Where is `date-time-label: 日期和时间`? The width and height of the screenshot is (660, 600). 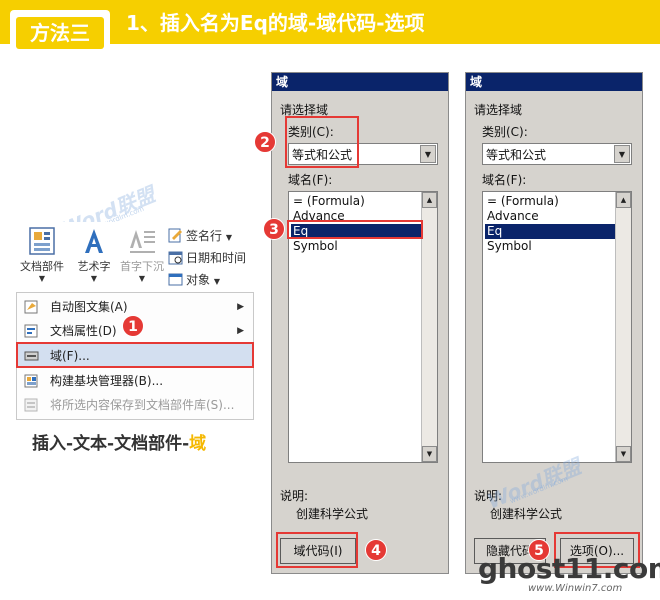 date-time-label: 日期和时间 is located at coordinates (216, 258).